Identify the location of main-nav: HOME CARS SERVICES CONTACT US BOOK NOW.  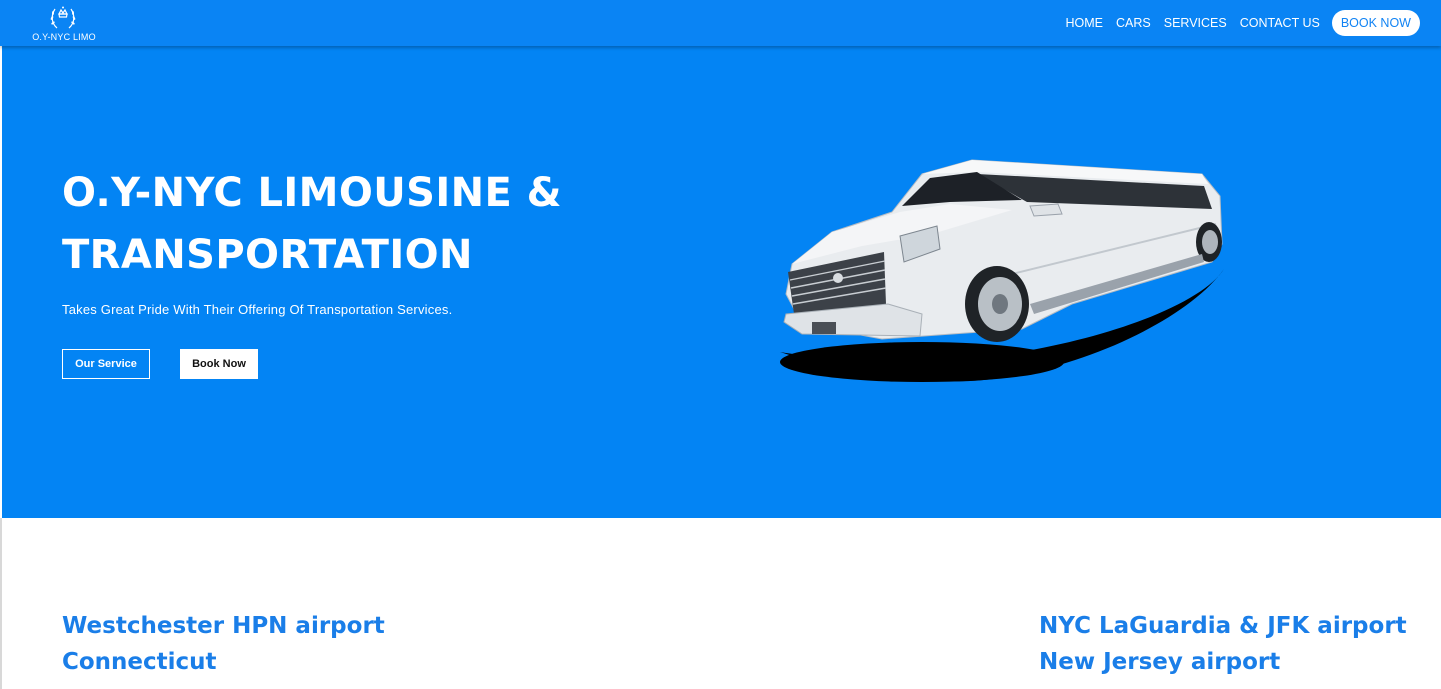
(1236, 23).